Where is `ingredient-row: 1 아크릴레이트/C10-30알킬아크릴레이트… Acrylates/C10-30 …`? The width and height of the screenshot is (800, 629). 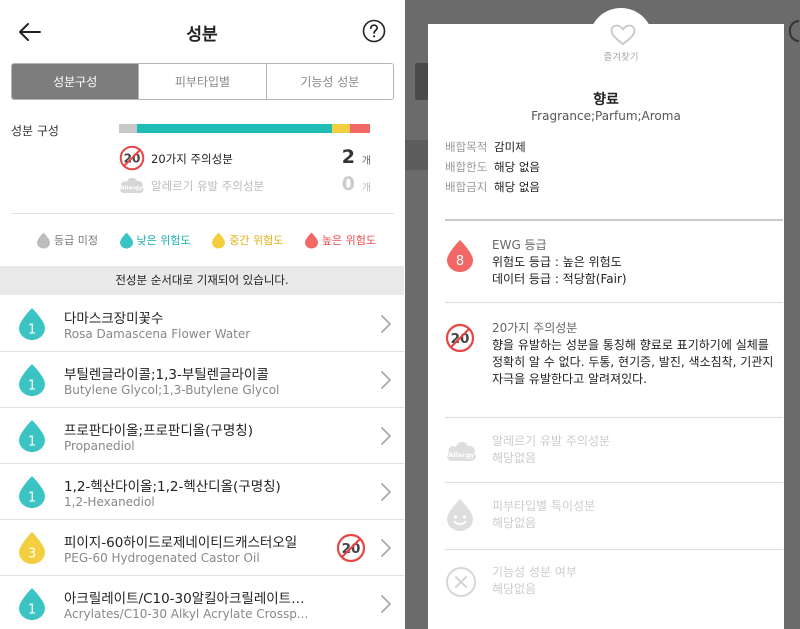
ingredient-row: 1 아크릴레이트/C10-30알킬아크릴레이트… Acrylates/C10-30 … is located at coordinates (202, 602).